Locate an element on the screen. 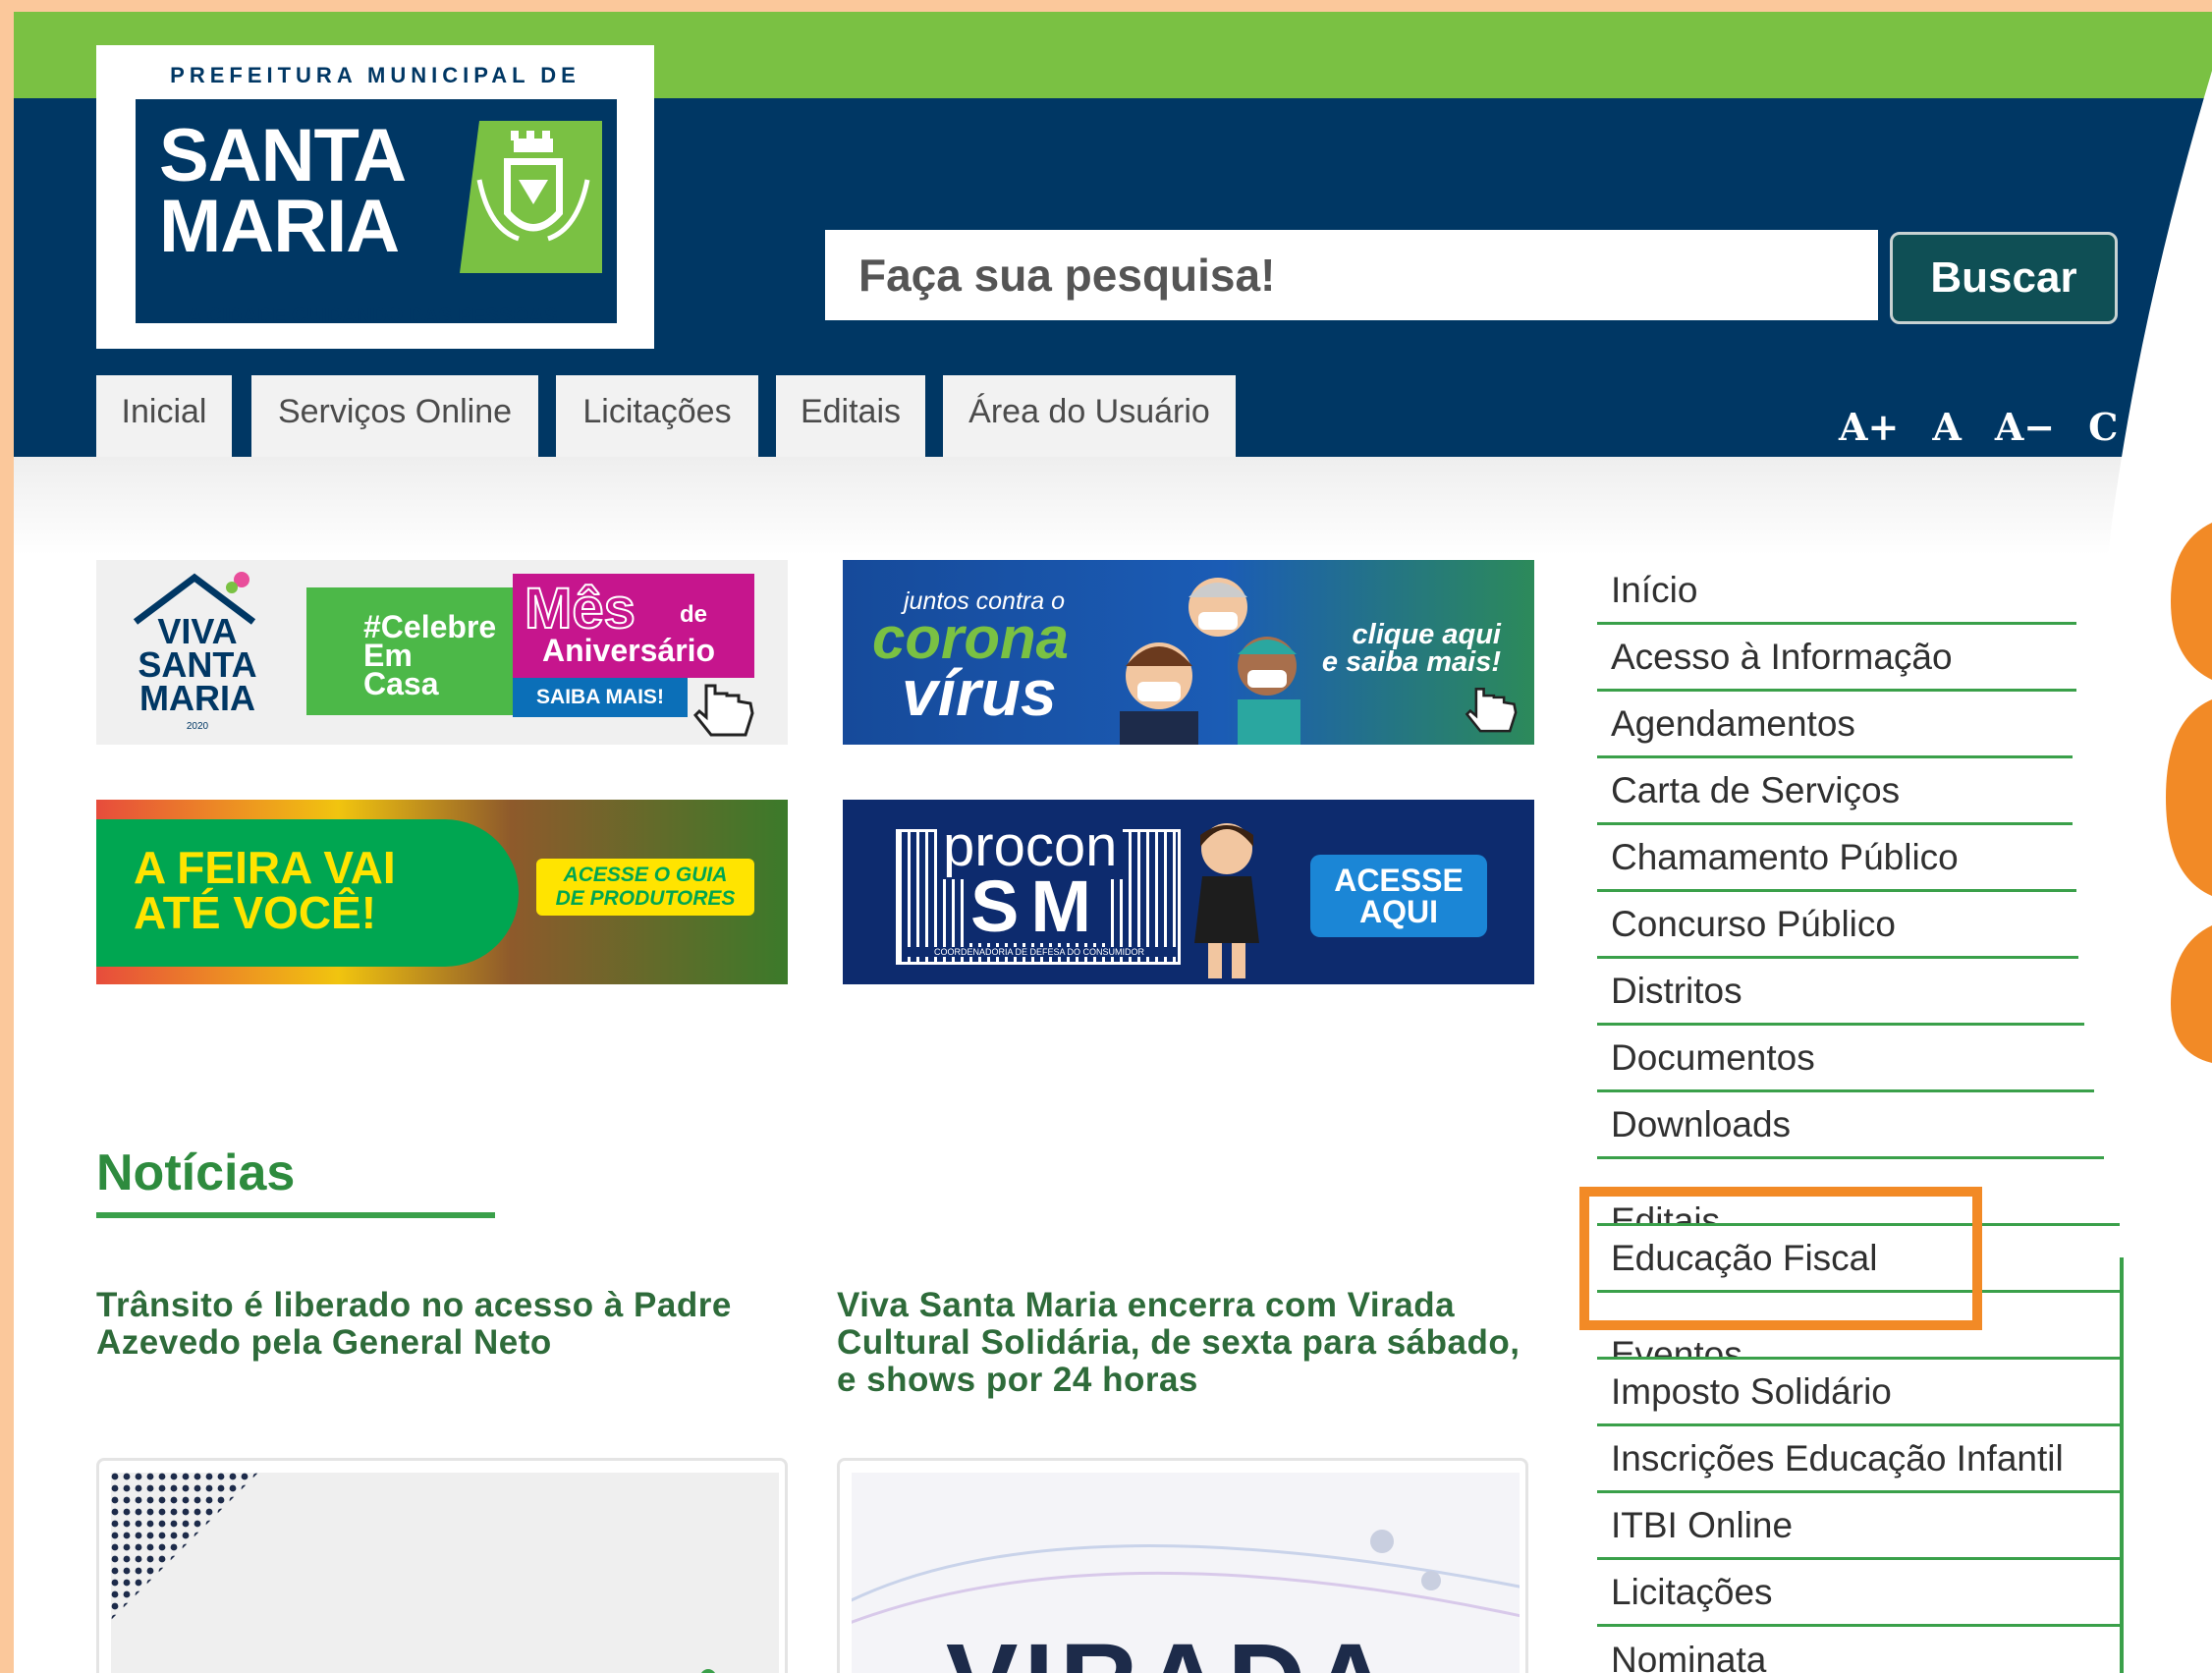 This screenshot has height=1673, width=2212. menu-item-editais-label: Editais is located at coordinates (1666, 1212).